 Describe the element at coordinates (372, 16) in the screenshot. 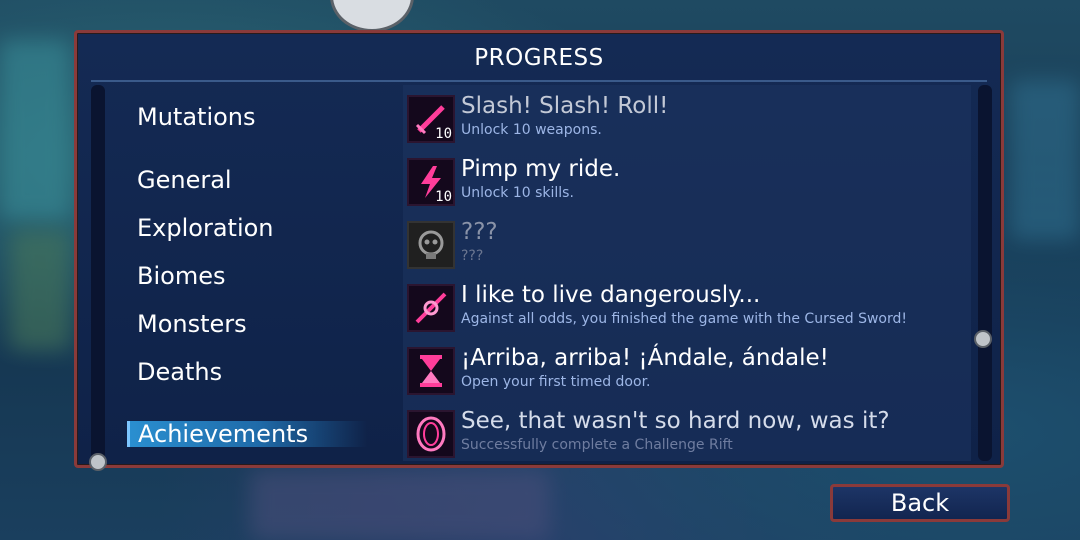

I see `avatar` at that location.